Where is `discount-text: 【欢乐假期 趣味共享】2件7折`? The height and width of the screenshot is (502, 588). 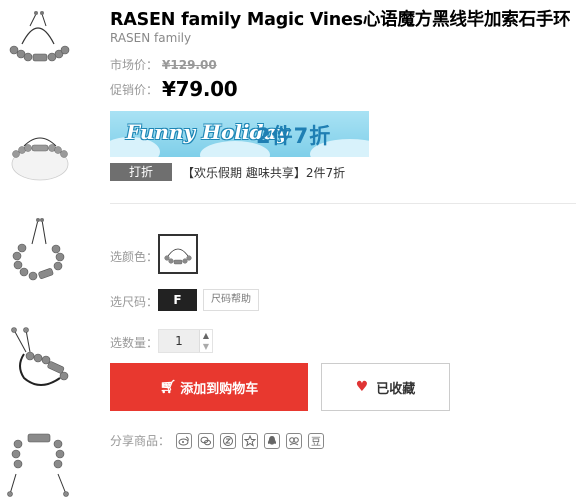 discount-text: 【欢乐假期 趣味共享】2件7折 is located at coordinates (264, 172).